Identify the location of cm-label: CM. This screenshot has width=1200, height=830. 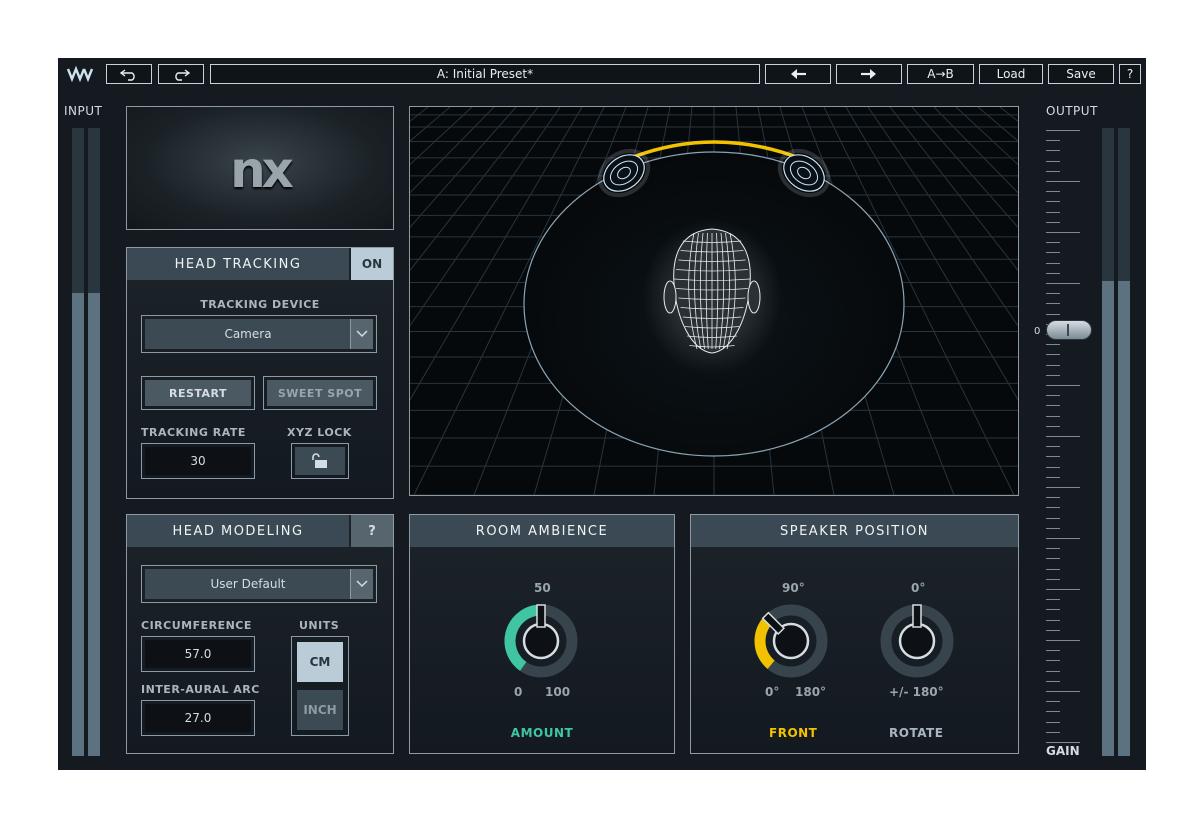
(320, 662).